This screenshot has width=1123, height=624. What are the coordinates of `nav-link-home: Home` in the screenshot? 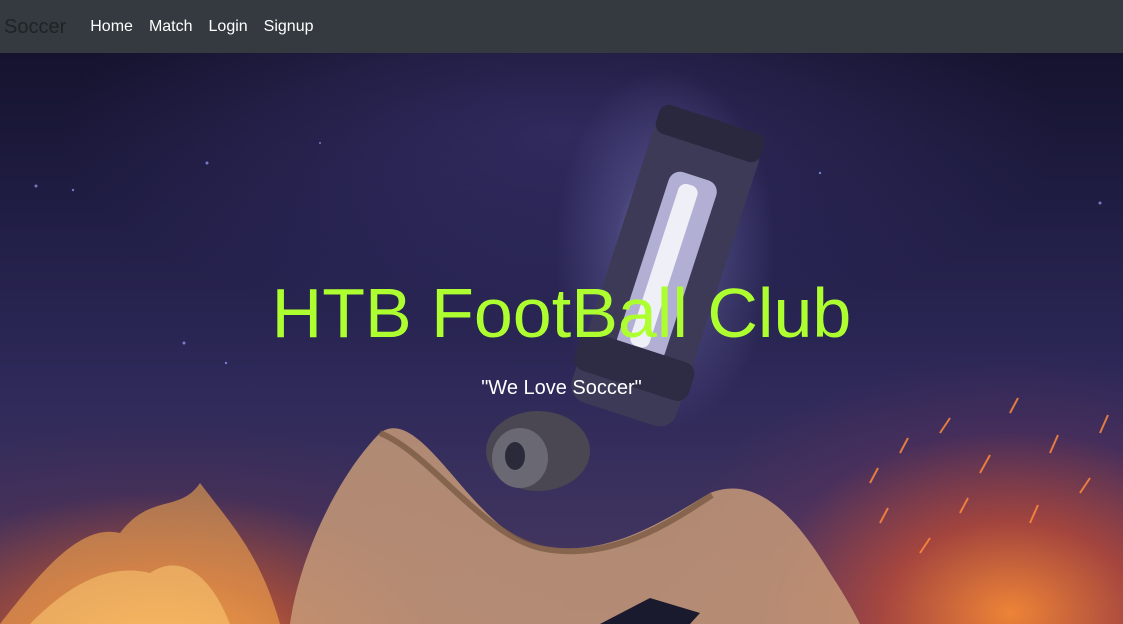 It's located at (111, 26).